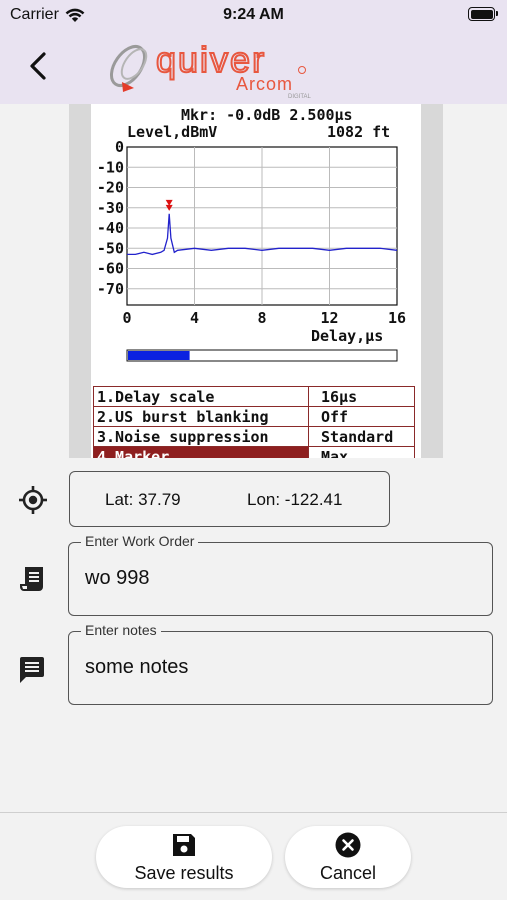 The height and width of the screenshot is (900, 507). I want to click on bottom-divider, so click(253, 812).